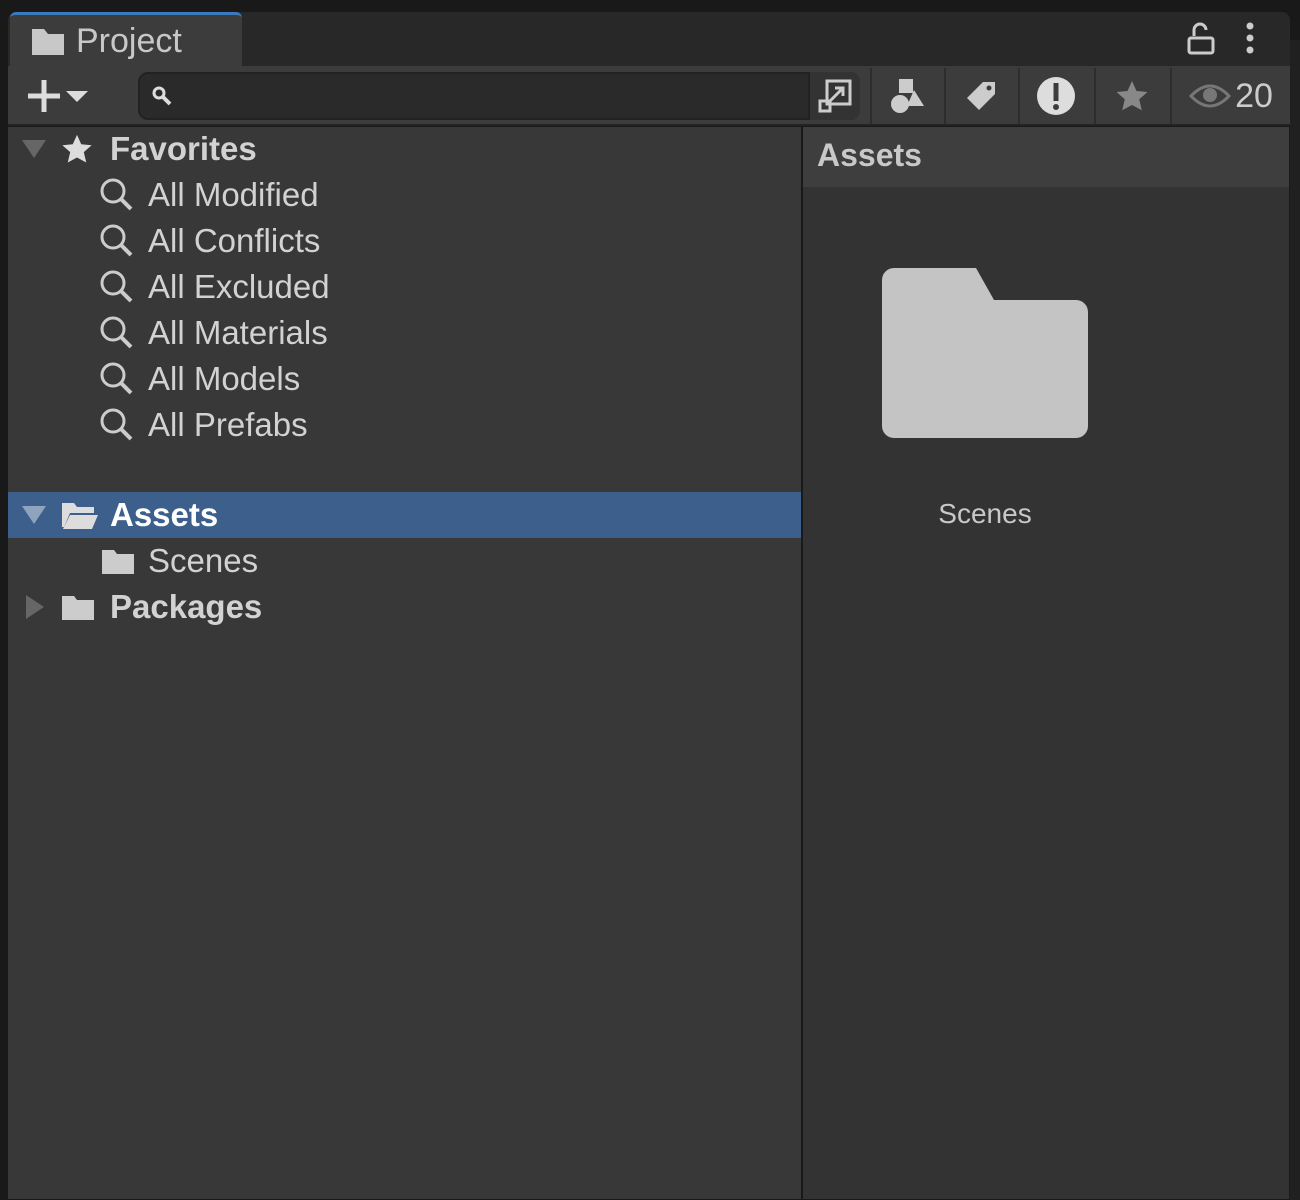 This screenshot has height=1200, width=1300. I want to click on favorite-item-label: All Modified, so click(233, 194).